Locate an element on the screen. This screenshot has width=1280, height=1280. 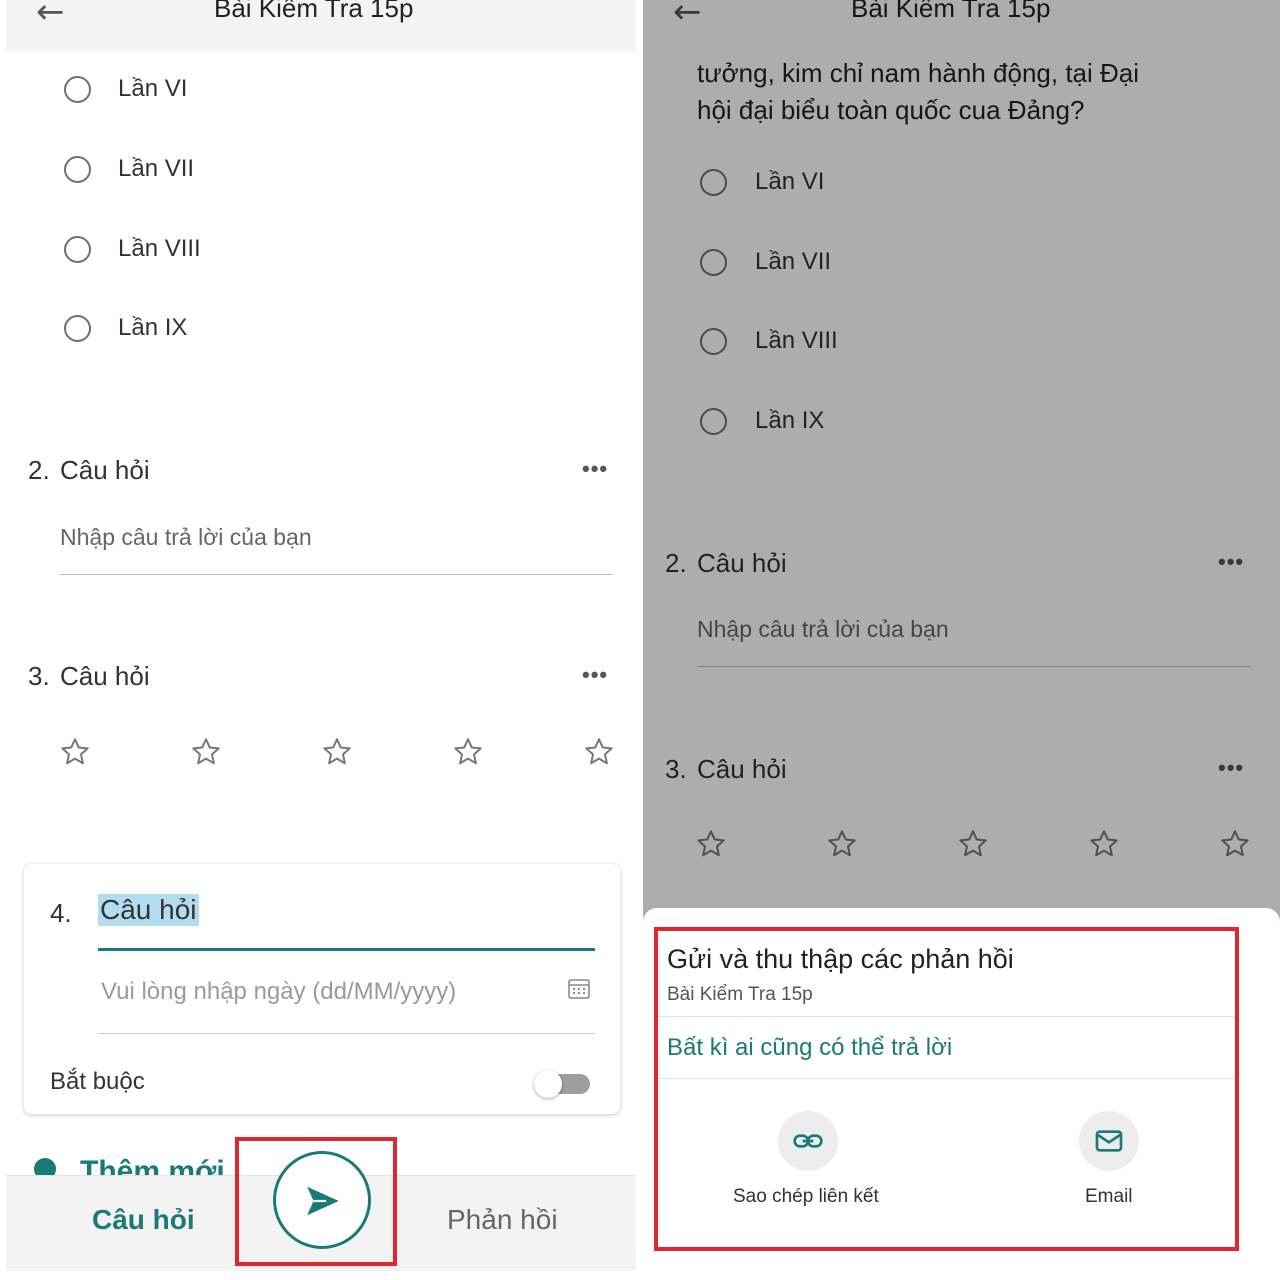
tab-responses: Phản hồi is located at coordinates (502, 1220).